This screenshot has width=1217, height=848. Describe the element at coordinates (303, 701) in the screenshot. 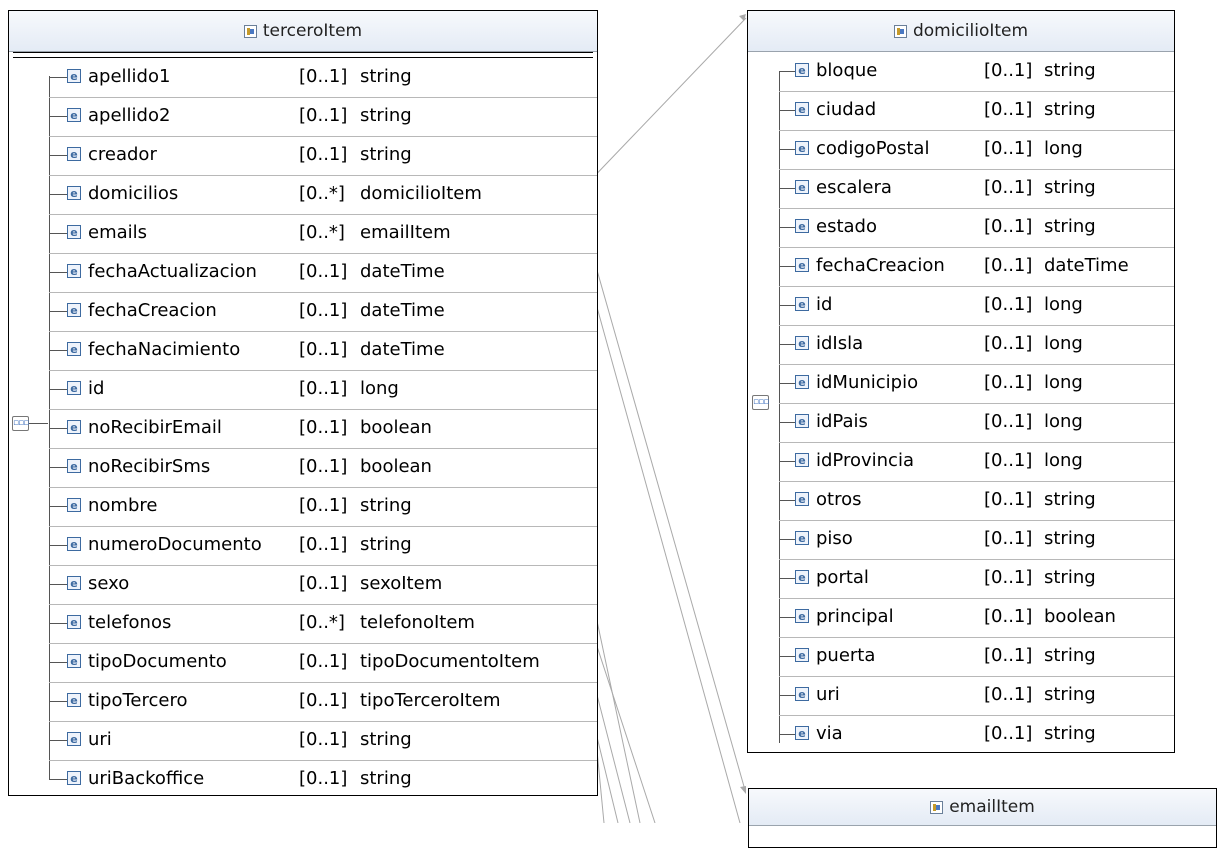

I see `element-row: e tipoTercero [0..1] tipoTerceroItem` at that location.